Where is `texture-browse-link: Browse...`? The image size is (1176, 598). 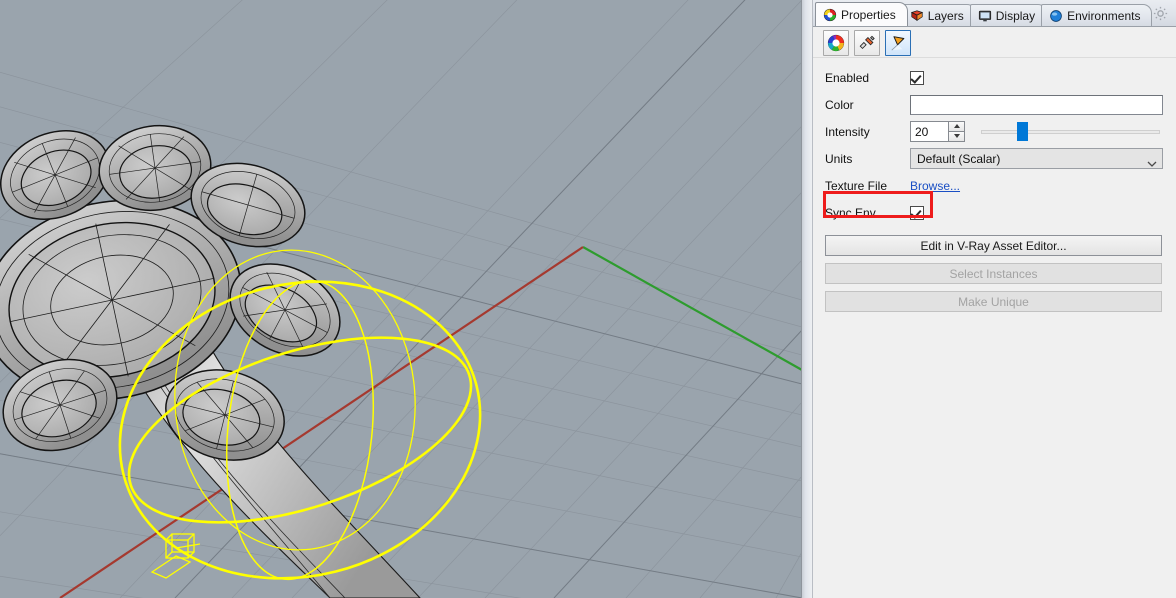 texture-browse-link: Browse... is located at coordinates (935, 186).